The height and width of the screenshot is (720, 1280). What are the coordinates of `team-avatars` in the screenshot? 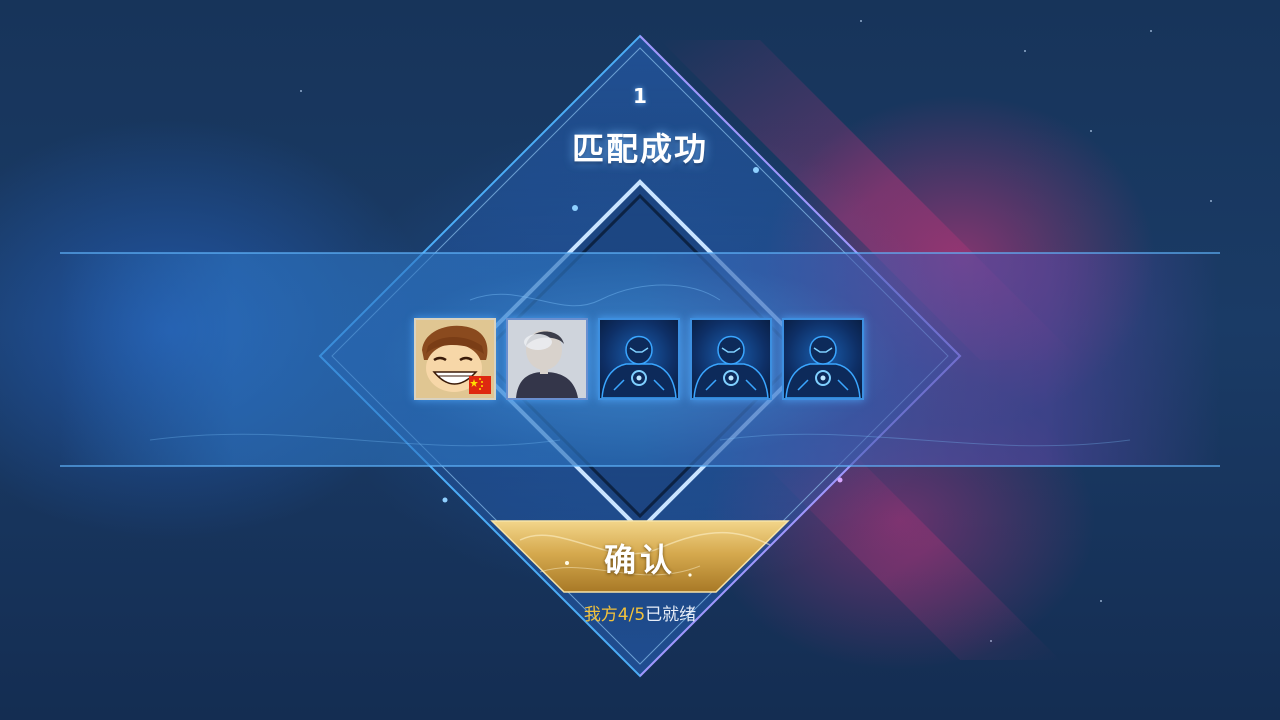 It's located at (639, 359).